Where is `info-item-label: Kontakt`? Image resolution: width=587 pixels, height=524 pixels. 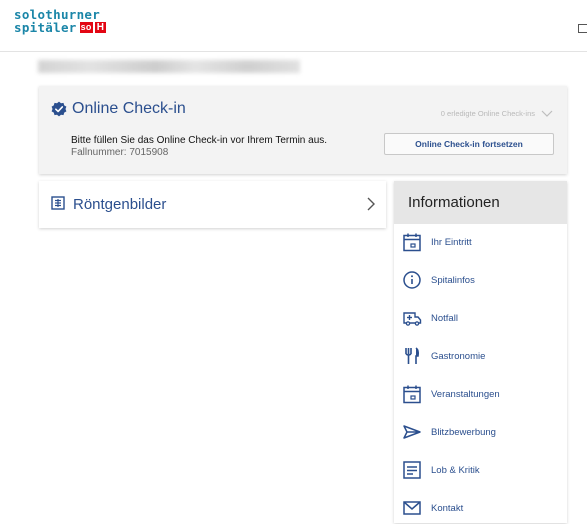 info-item-label: Kontakt is located at coordinates (447, 508).